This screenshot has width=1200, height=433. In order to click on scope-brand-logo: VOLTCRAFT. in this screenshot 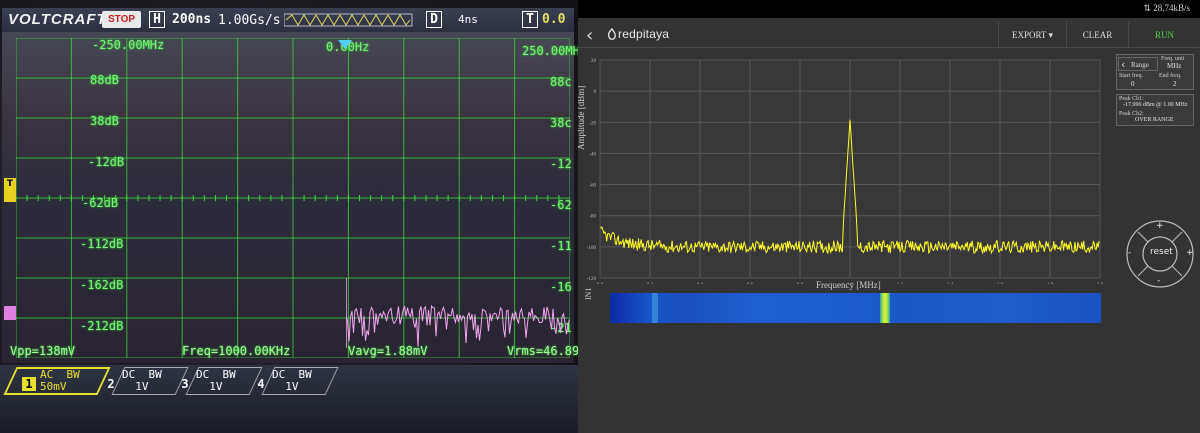, I will do `click(59, 19)`.